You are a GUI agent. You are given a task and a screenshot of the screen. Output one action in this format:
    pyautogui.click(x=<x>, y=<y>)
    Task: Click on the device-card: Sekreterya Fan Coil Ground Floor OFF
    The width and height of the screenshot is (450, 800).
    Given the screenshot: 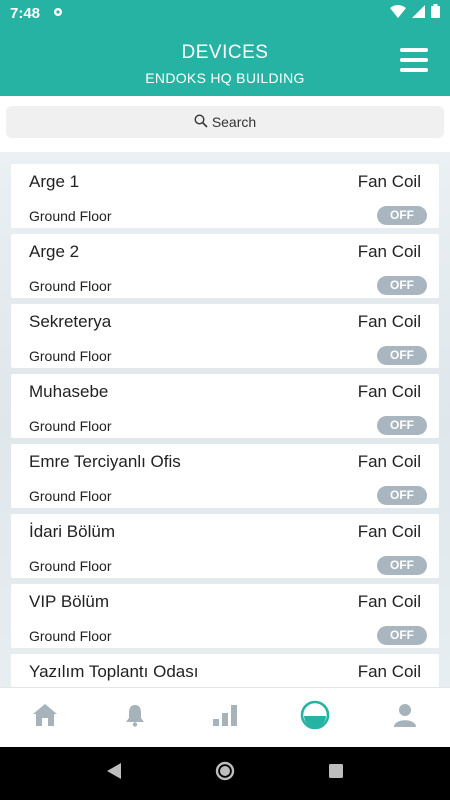 What is the action you would take?
    pyautogui.click(x=225, y=336)
    